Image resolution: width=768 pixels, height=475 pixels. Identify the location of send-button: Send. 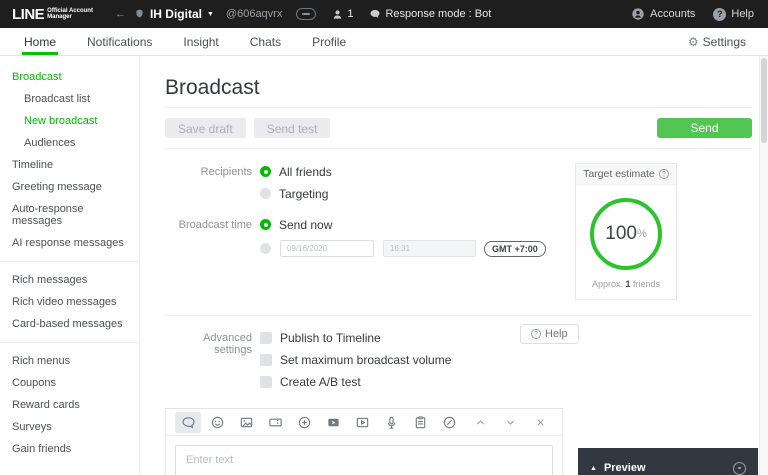
(704, 128).